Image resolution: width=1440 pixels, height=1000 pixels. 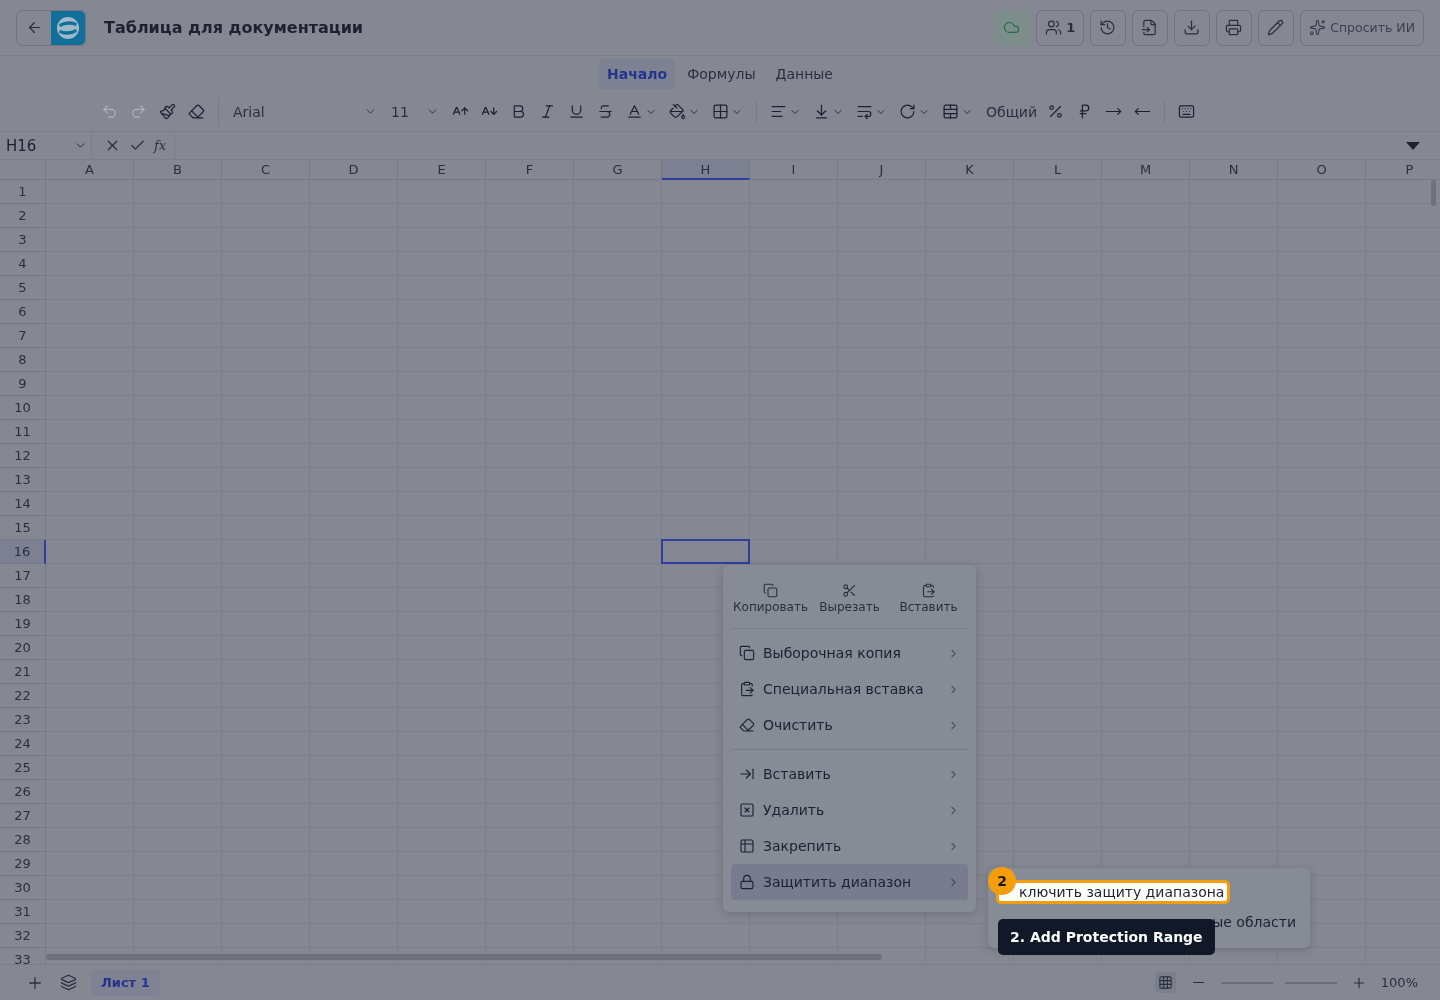 What do you see at coordinates (23, 600) in the screenshot?
I see `row-header: 18` at bounding box center [23, 600].